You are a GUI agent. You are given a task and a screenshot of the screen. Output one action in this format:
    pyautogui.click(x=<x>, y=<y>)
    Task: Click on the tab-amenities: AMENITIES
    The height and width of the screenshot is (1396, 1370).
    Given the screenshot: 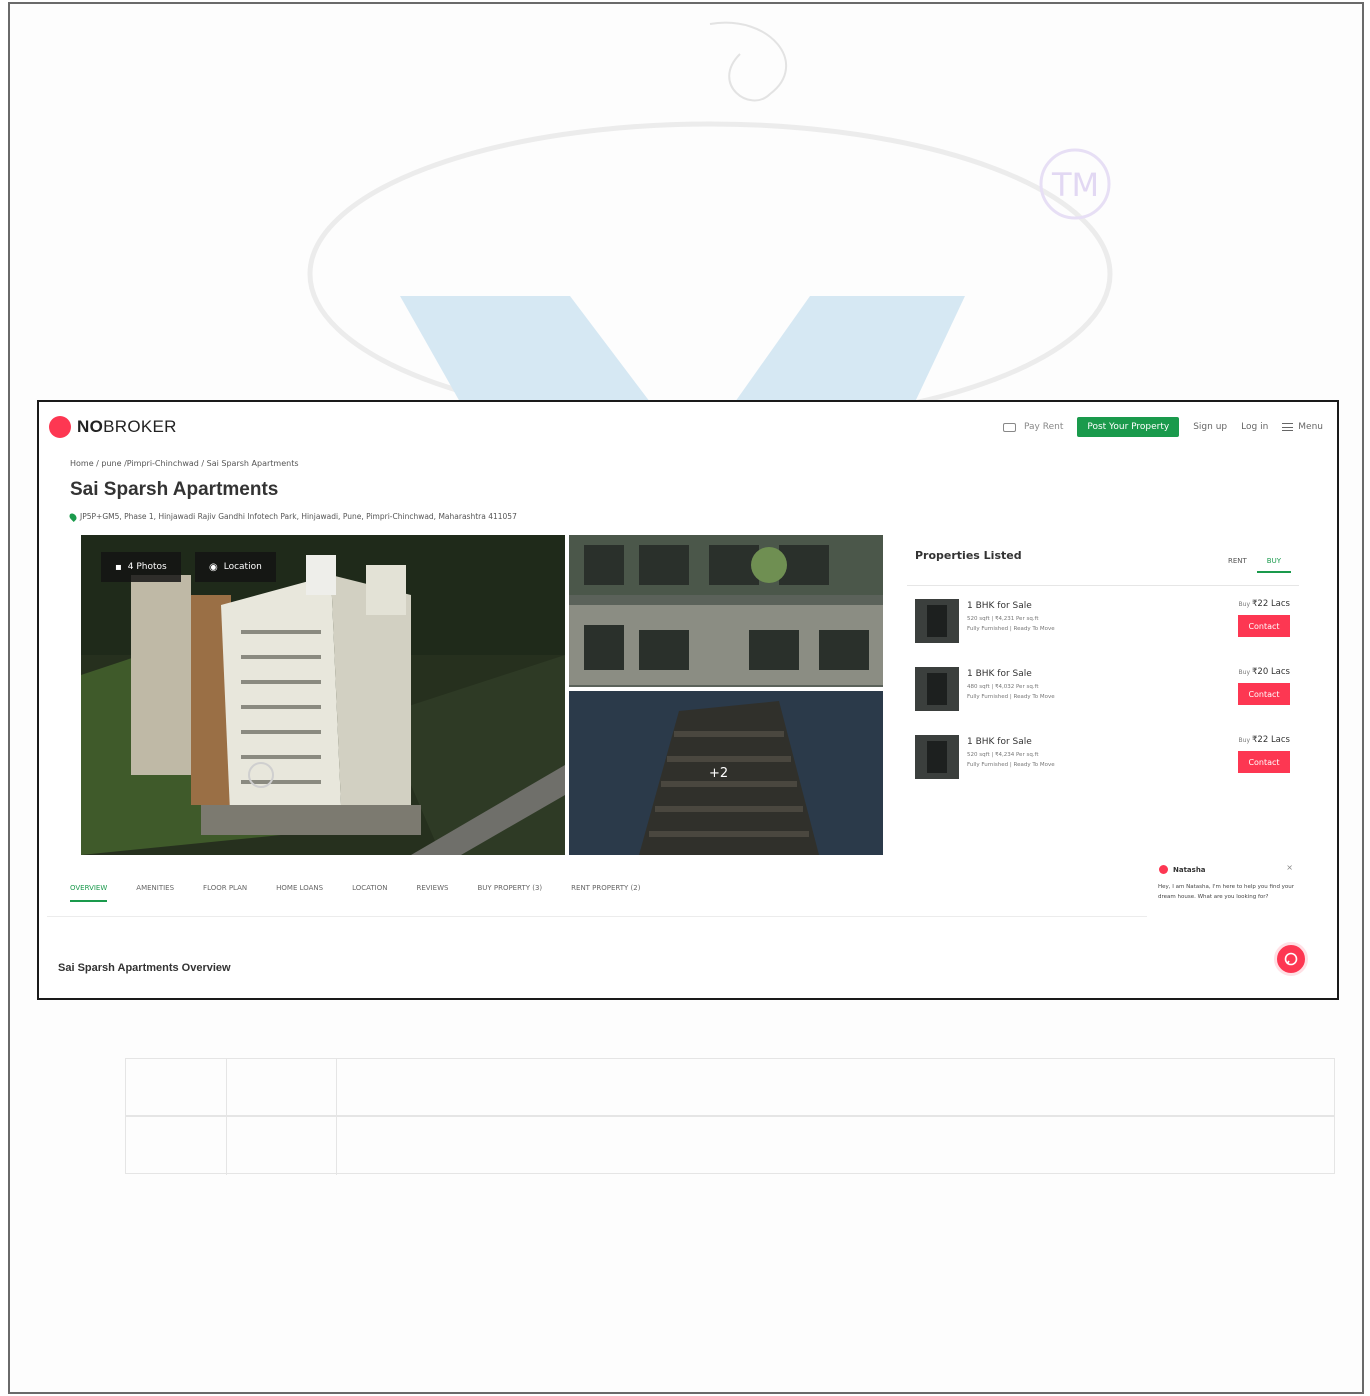 What is the action you would take?
    pyautogui.click(x=155, y=893)
    